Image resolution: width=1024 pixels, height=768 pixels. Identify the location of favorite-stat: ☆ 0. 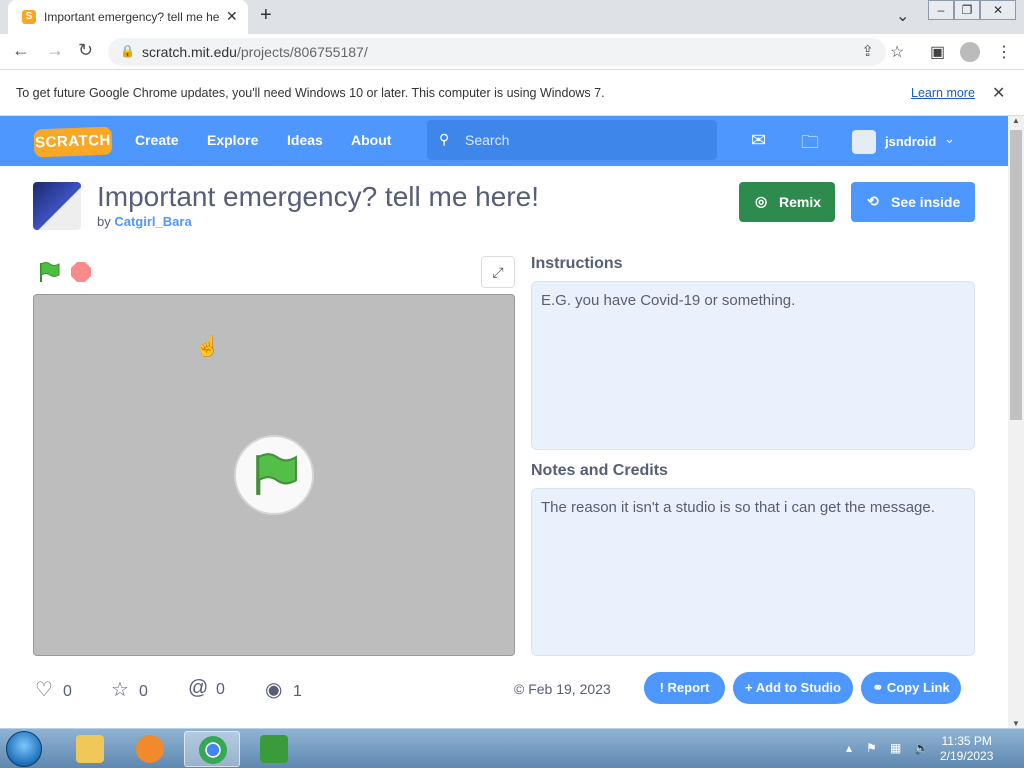
(129, 689).